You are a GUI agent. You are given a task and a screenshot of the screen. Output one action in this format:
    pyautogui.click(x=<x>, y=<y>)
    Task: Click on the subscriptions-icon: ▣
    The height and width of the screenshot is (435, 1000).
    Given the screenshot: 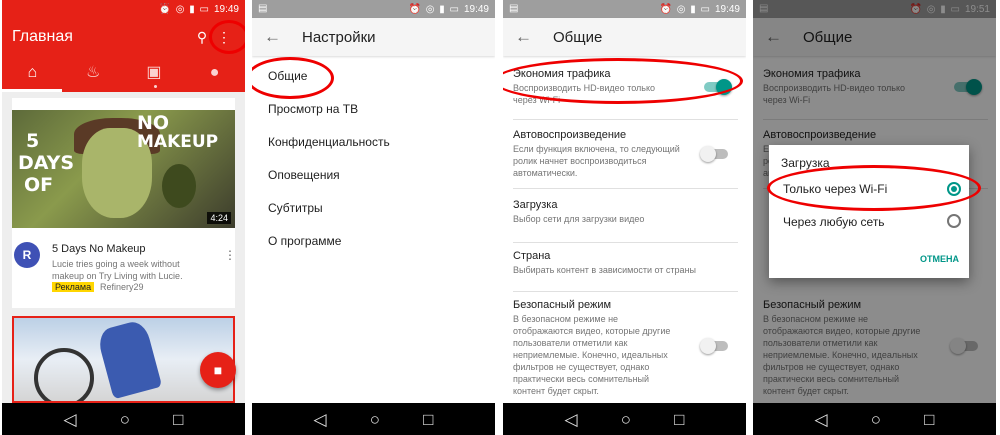 What is the action you would take?
    pyautogui.click(x=154, y=72)
    